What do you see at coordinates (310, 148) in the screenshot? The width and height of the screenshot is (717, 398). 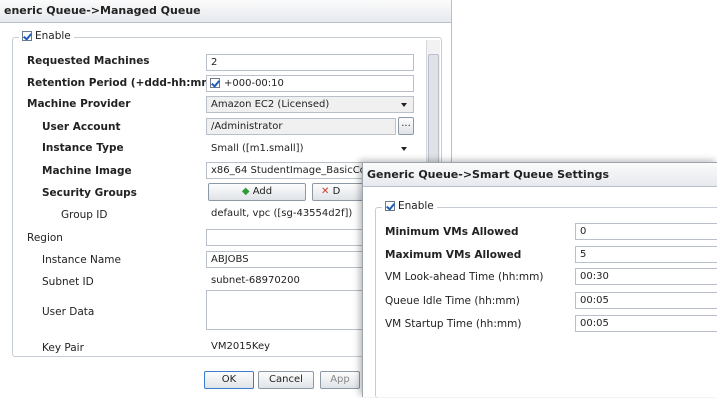 I see `instance-type-dropdown: Small ([m1.small])` at bounding box center [310, 148].